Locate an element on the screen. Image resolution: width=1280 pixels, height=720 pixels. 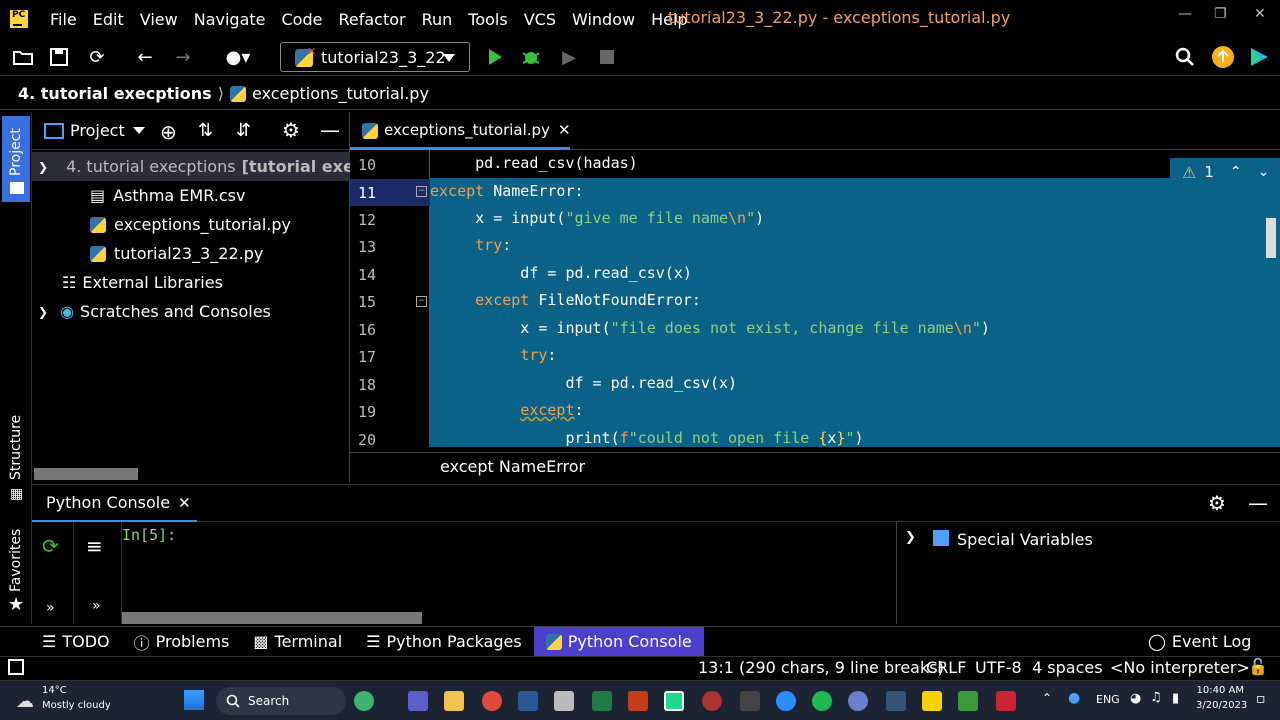
run-configuration-select: ✕ tutorial23_3_22 is located at coordinates (375, 57).